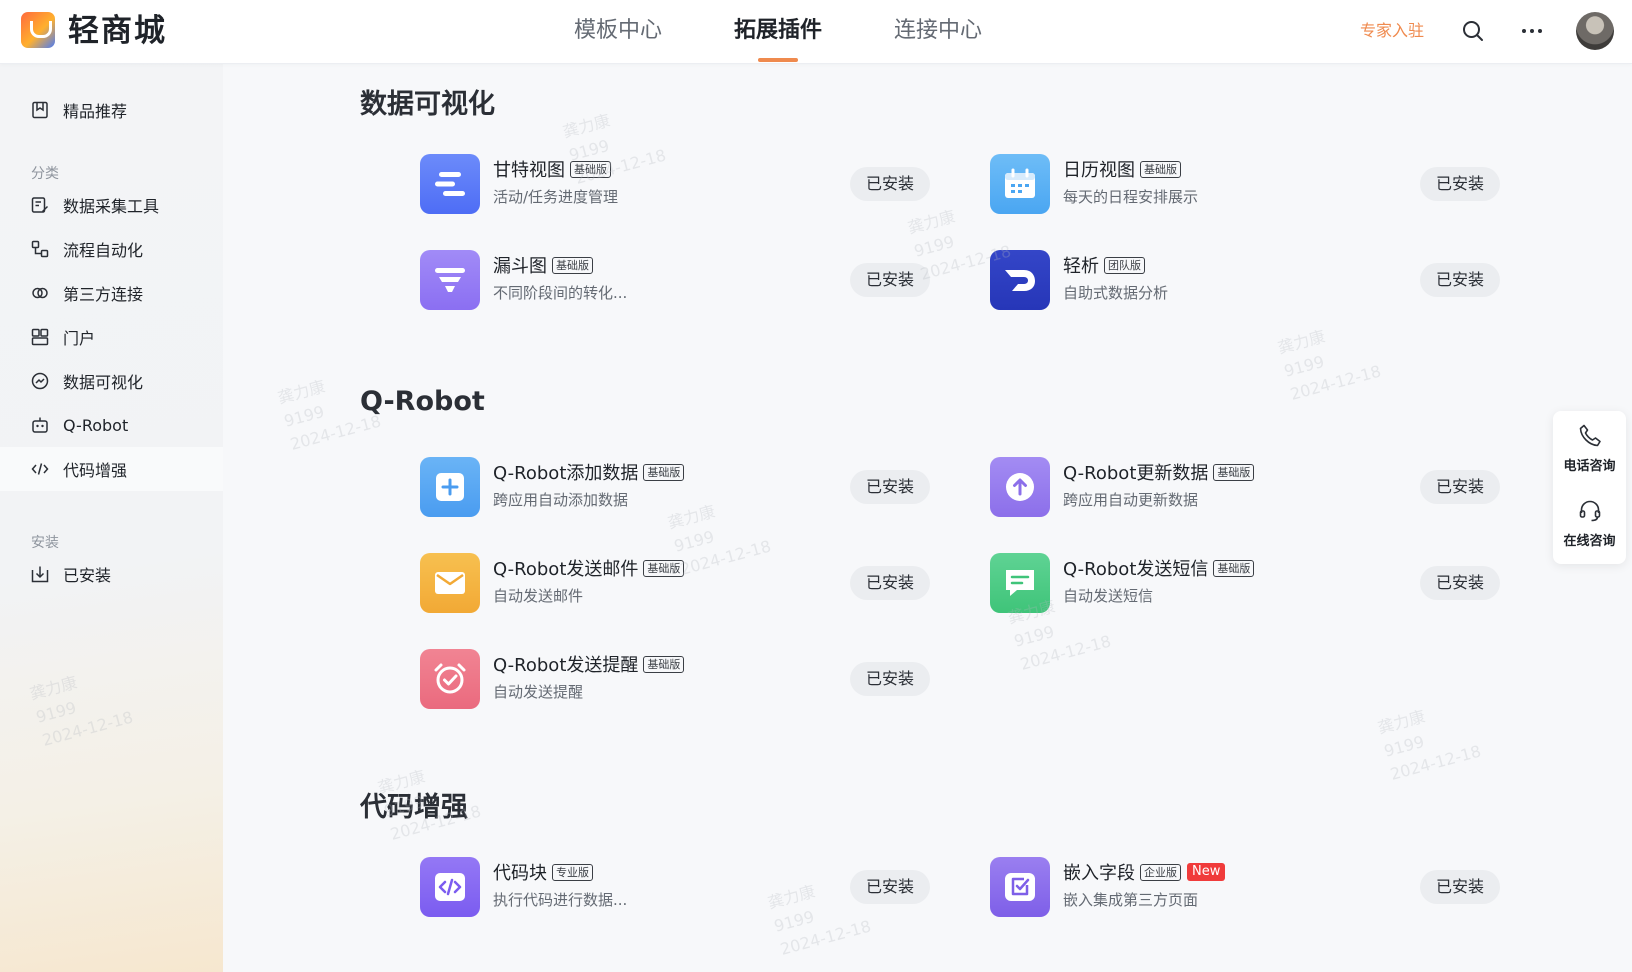 The width and height of the screenshot is (1632, 972). I want to click on consult-panel: 电话咨询 在线咨询, so click(1589, 487).